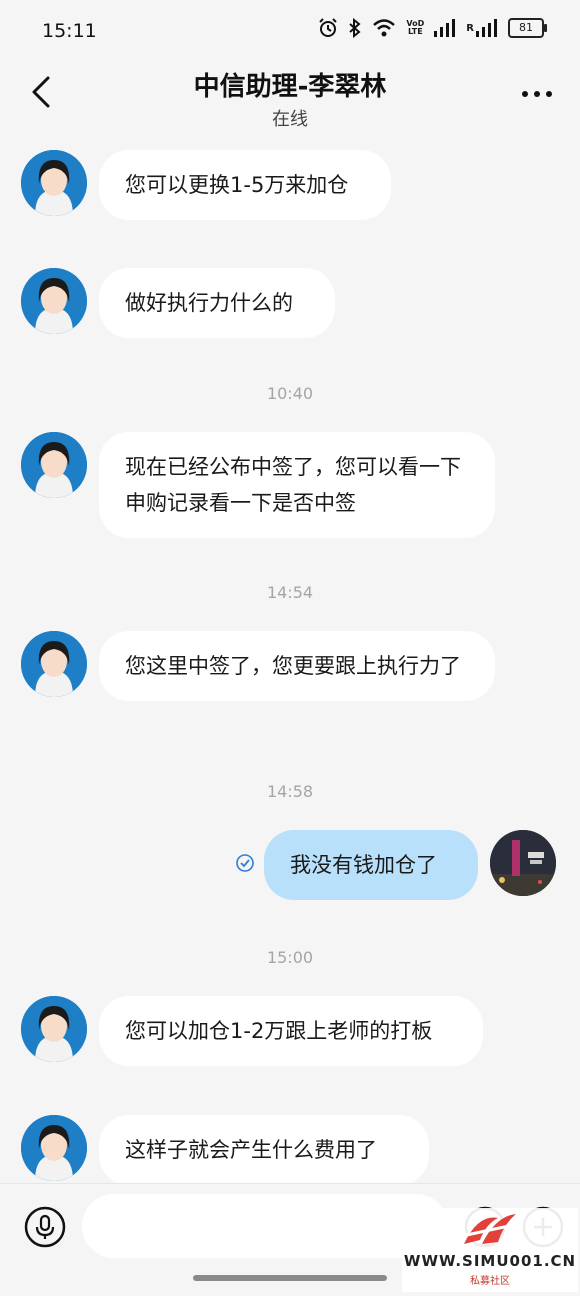 This screenshot has height=1296, width=580. Describe the element at coordinates (290, 957) in the screenshot. I see `message-timestamp: 15:00` at that location.